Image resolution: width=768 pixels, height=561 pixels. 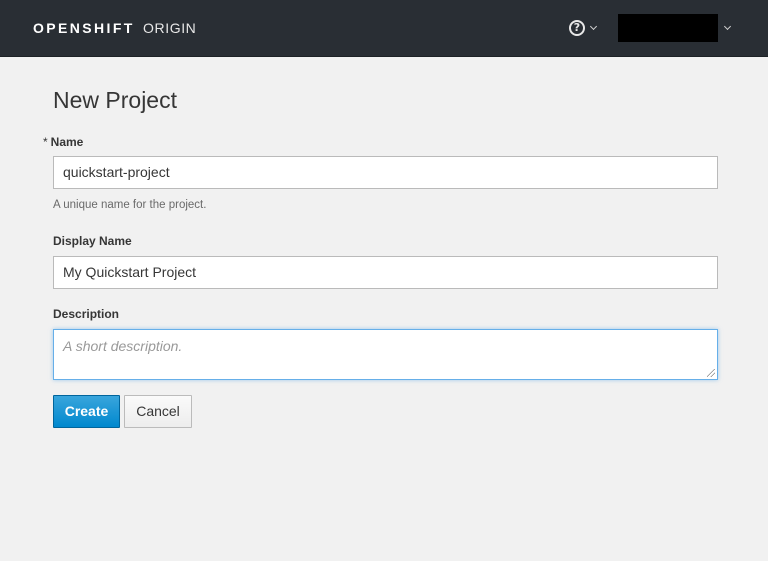 I want to click on description-placeholder: A short description., so click(x=123, y=346).